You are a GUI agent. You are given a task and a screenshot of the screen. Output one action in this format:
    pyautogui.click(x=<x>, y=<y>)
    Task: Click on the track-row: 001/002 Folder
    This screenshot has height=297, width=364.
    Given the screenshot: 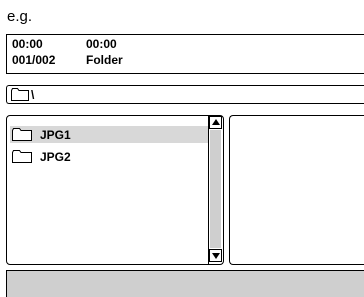 What is the action you would take?
    pyautogui.click(x=67, y=60)
    